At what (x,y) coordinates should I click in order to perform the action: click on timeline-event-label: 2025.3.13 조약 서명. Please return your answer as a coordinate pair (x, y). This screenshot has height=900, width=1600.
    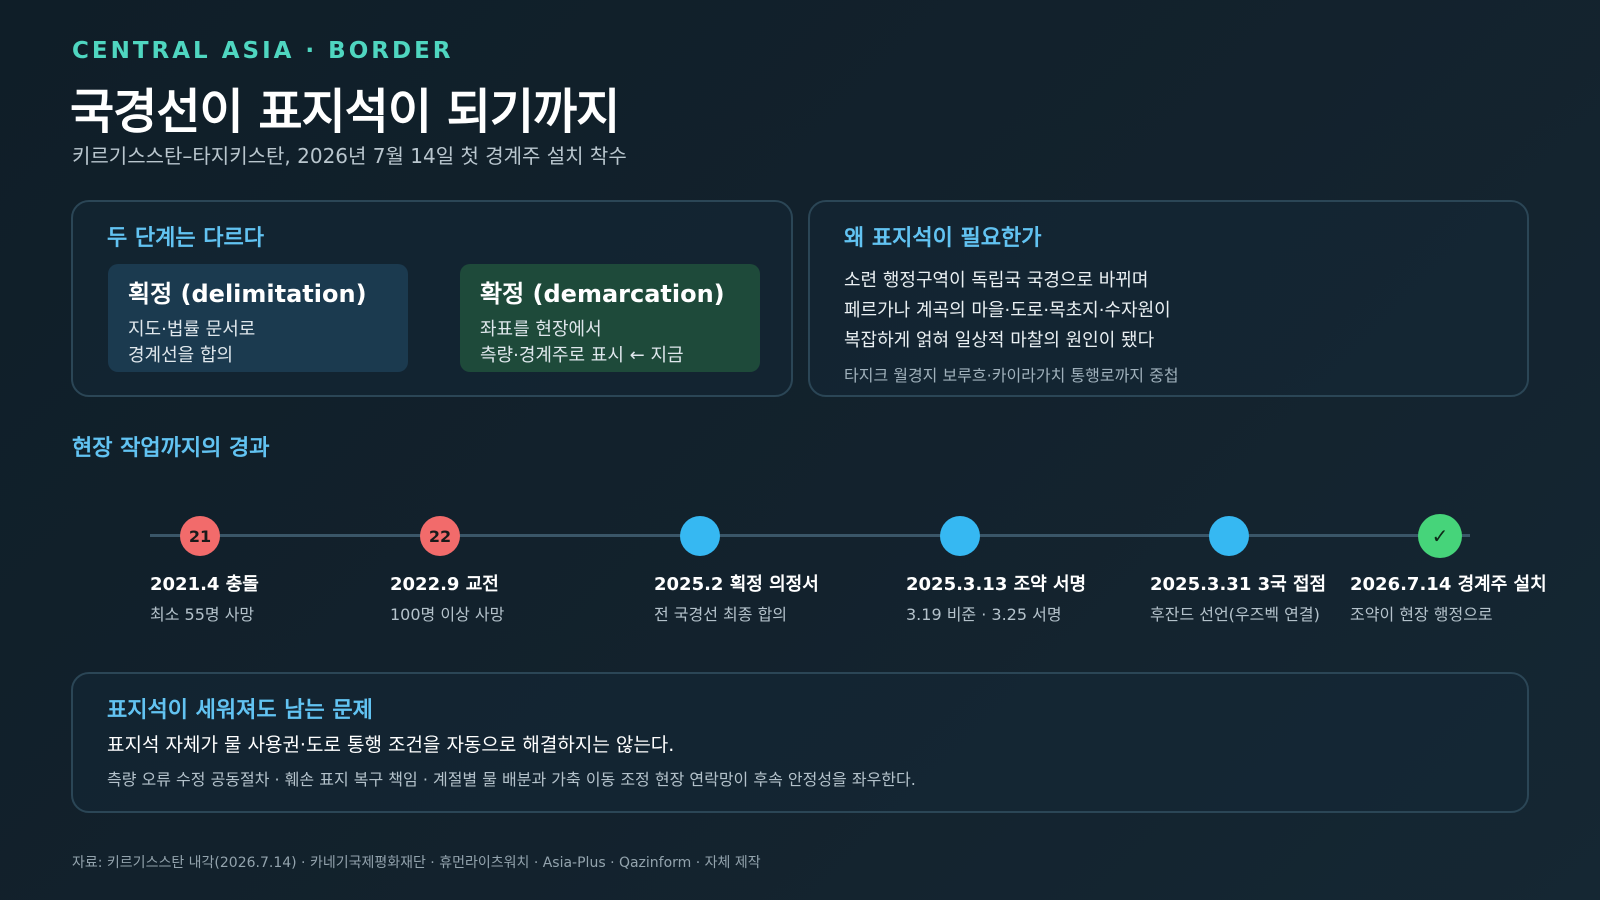
    Looking at the image, I should click on (996, 584).